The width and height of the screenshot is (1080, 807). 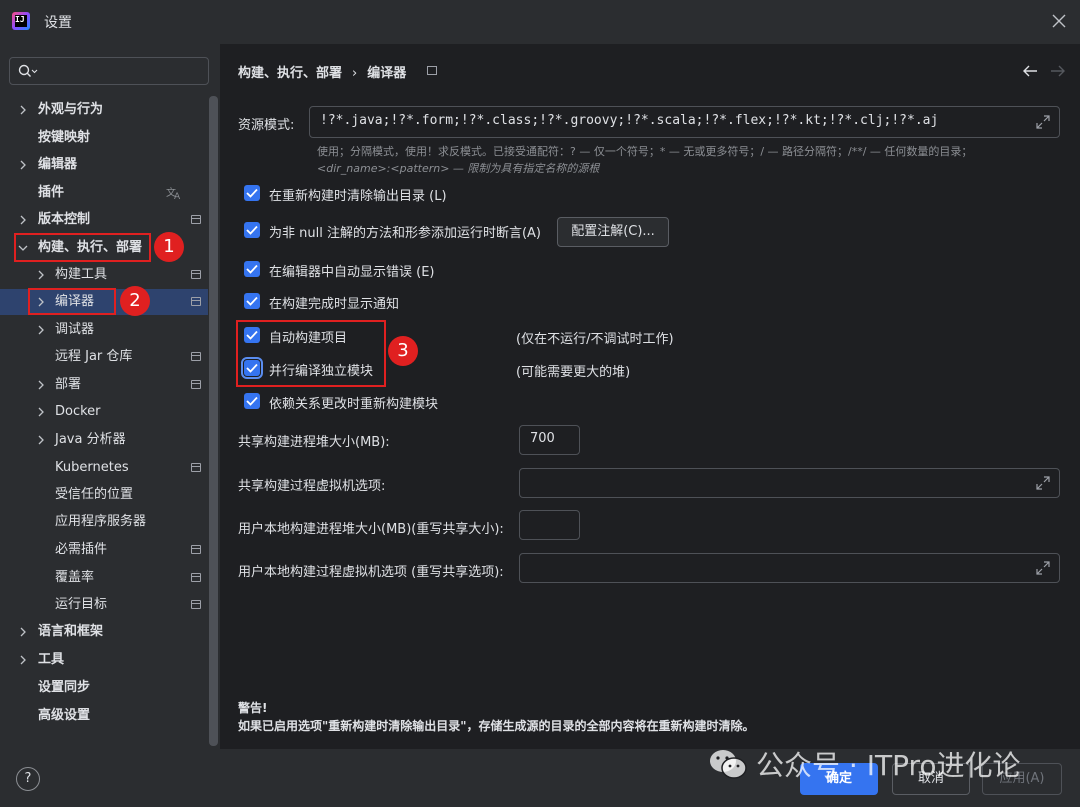 What do you see at coordinates (104, 660) in the screenshot?
I see `sidebar-item-tools: 工具` at bounding box center [104, 660].